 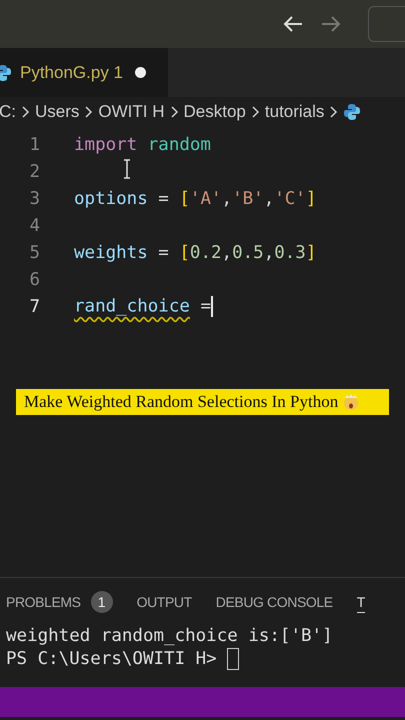 I want to click on panel-tab: OUTPUT, so click(x=164, y=602).